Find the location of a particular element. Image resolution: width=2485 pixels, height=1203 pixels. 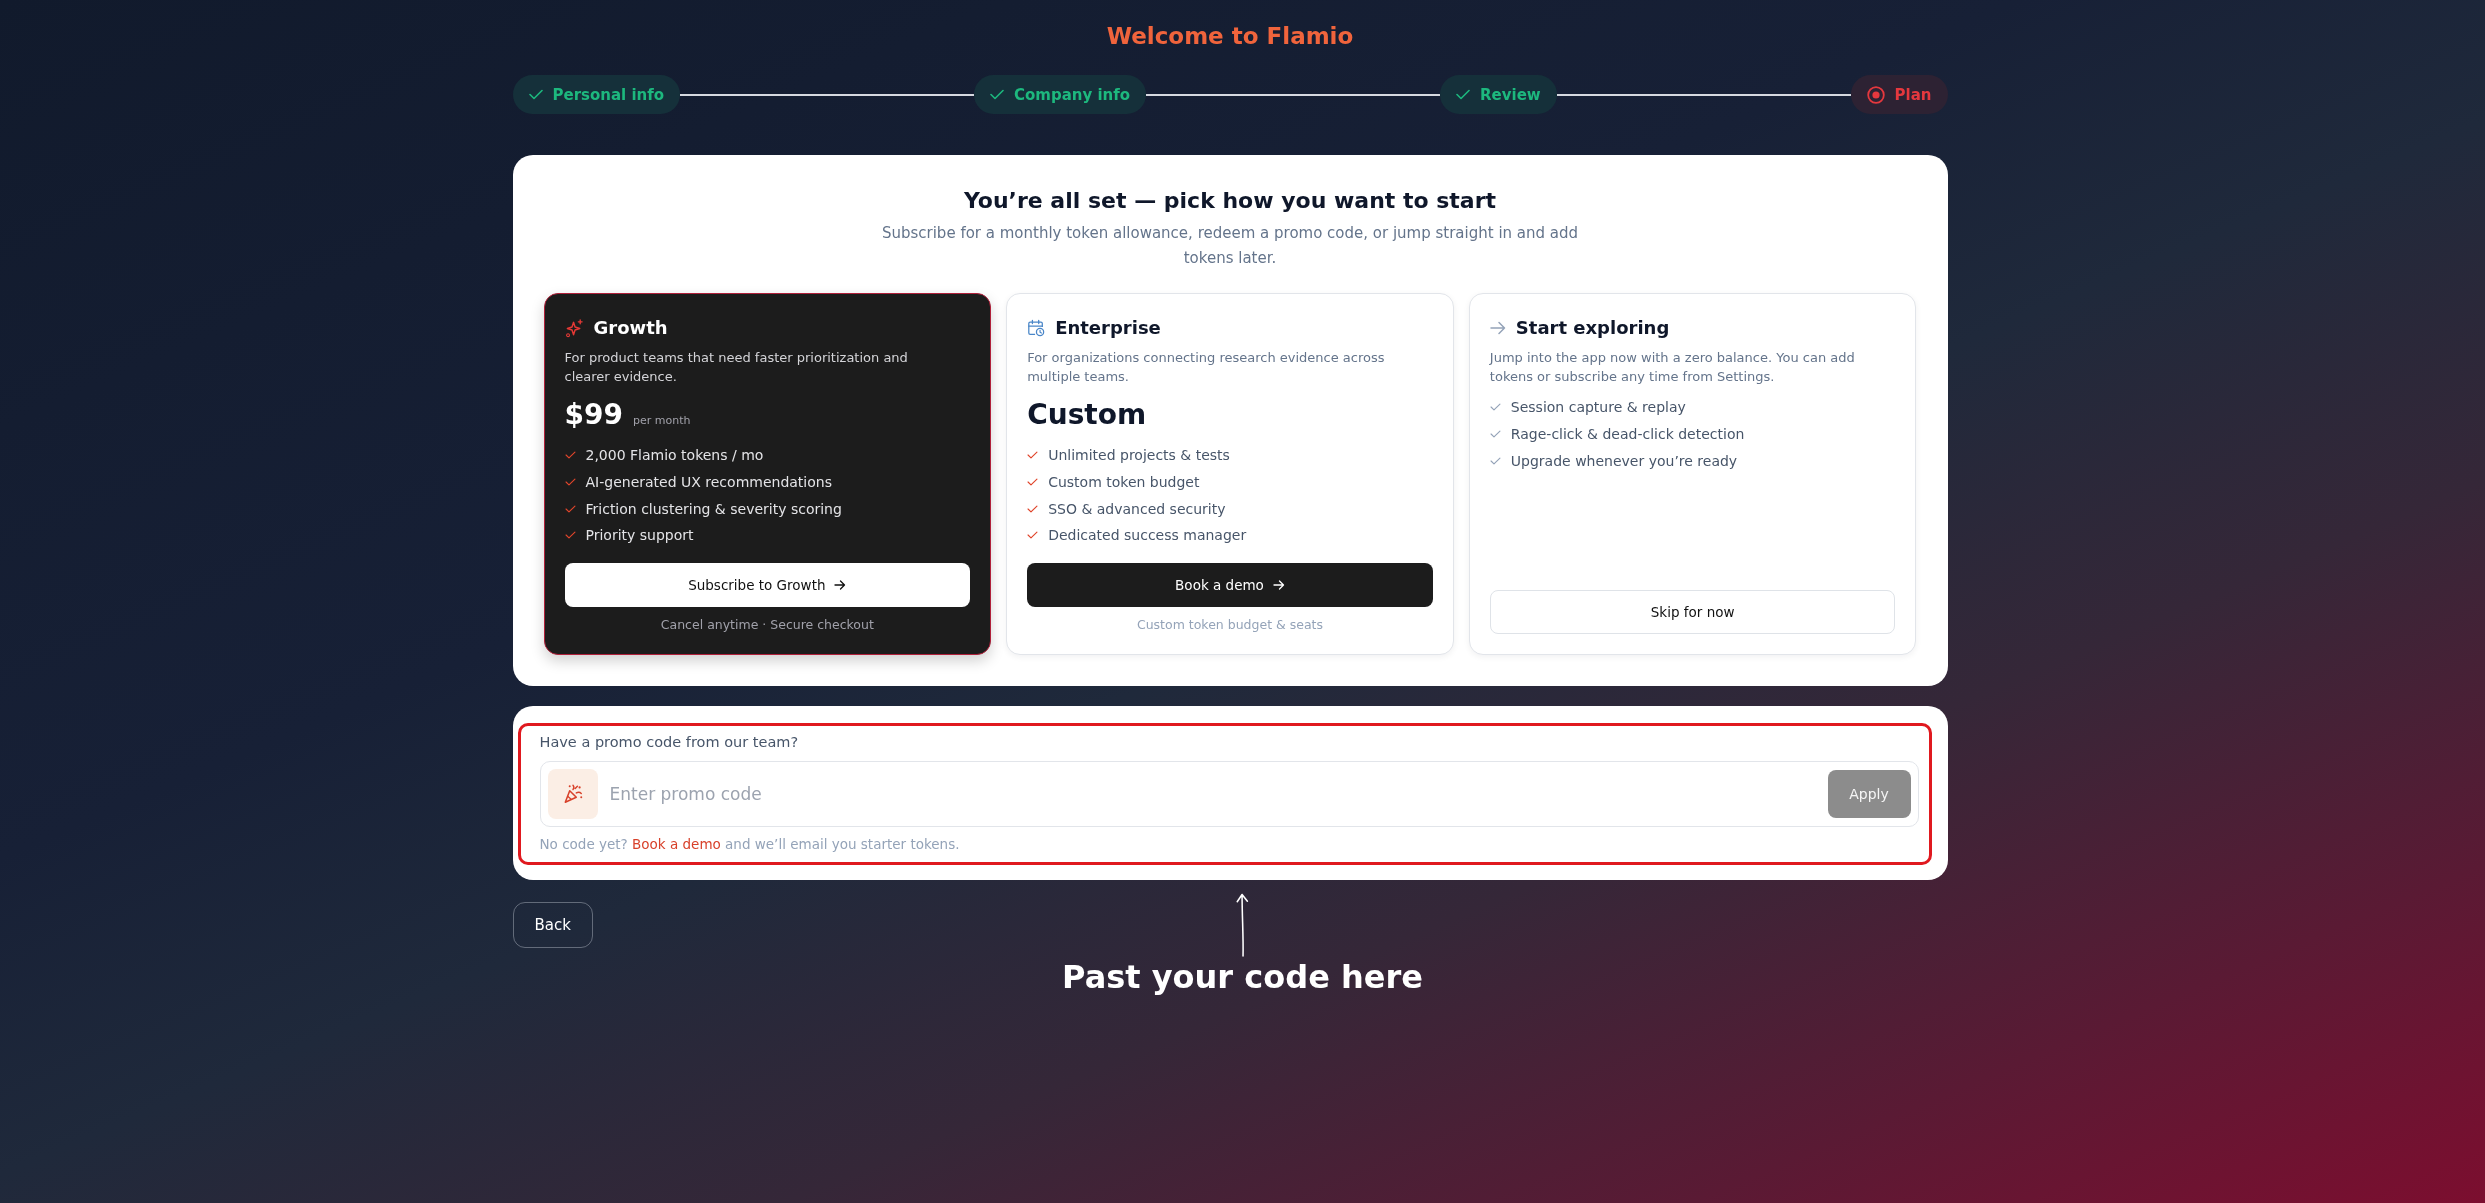

feature-text: AI-generated UX recommendations is located at coordinates (708, 482).